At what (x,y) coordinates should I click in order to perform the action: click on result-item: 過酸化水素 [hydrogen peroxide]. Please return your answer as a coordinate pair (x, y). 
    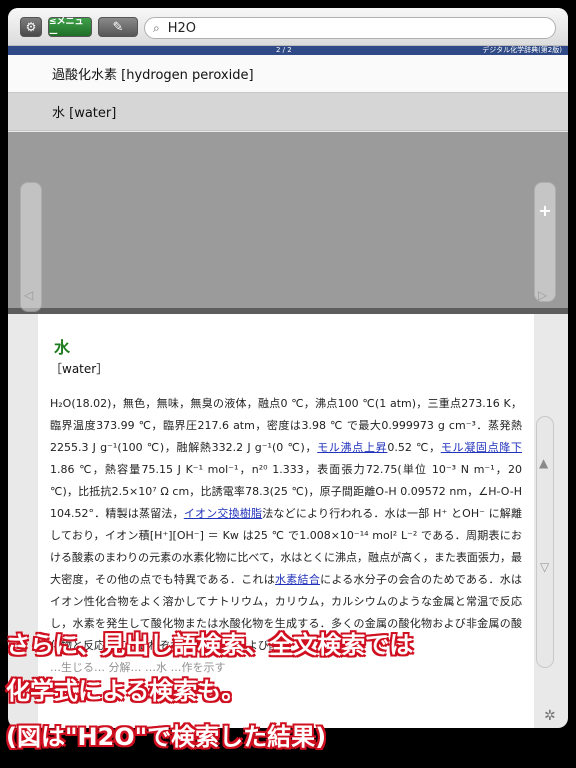
    Looking at the image, I should click on (288, 74).